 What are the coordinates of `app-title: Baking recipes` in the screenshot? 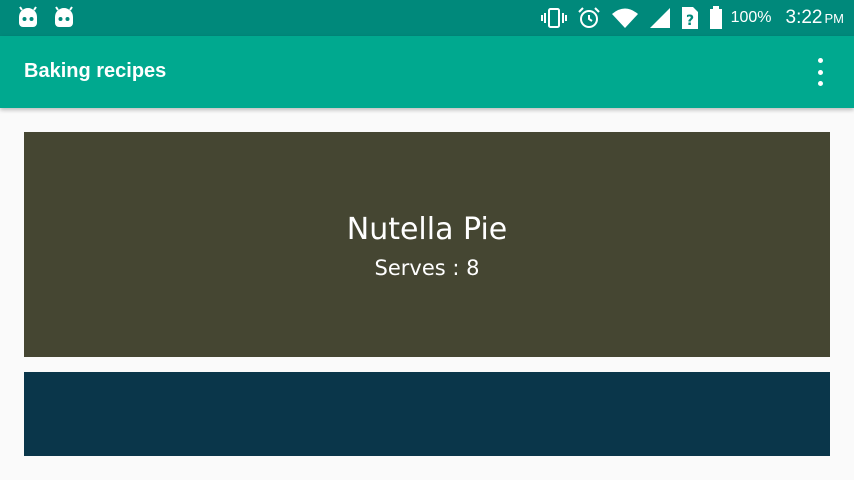 It's located at (95, 71).